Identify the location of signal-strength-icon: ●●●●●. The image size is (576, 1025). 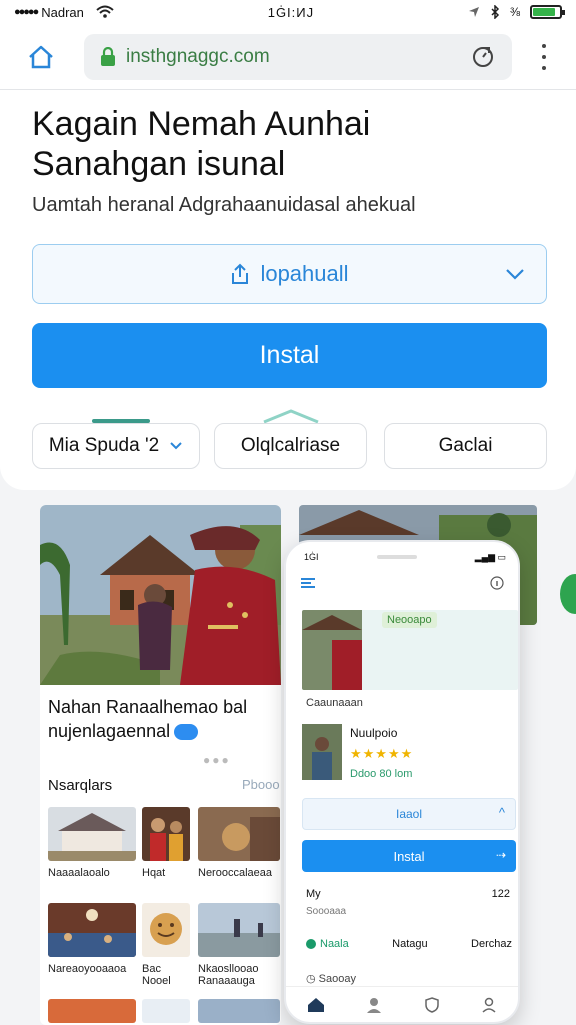
(26, 12).